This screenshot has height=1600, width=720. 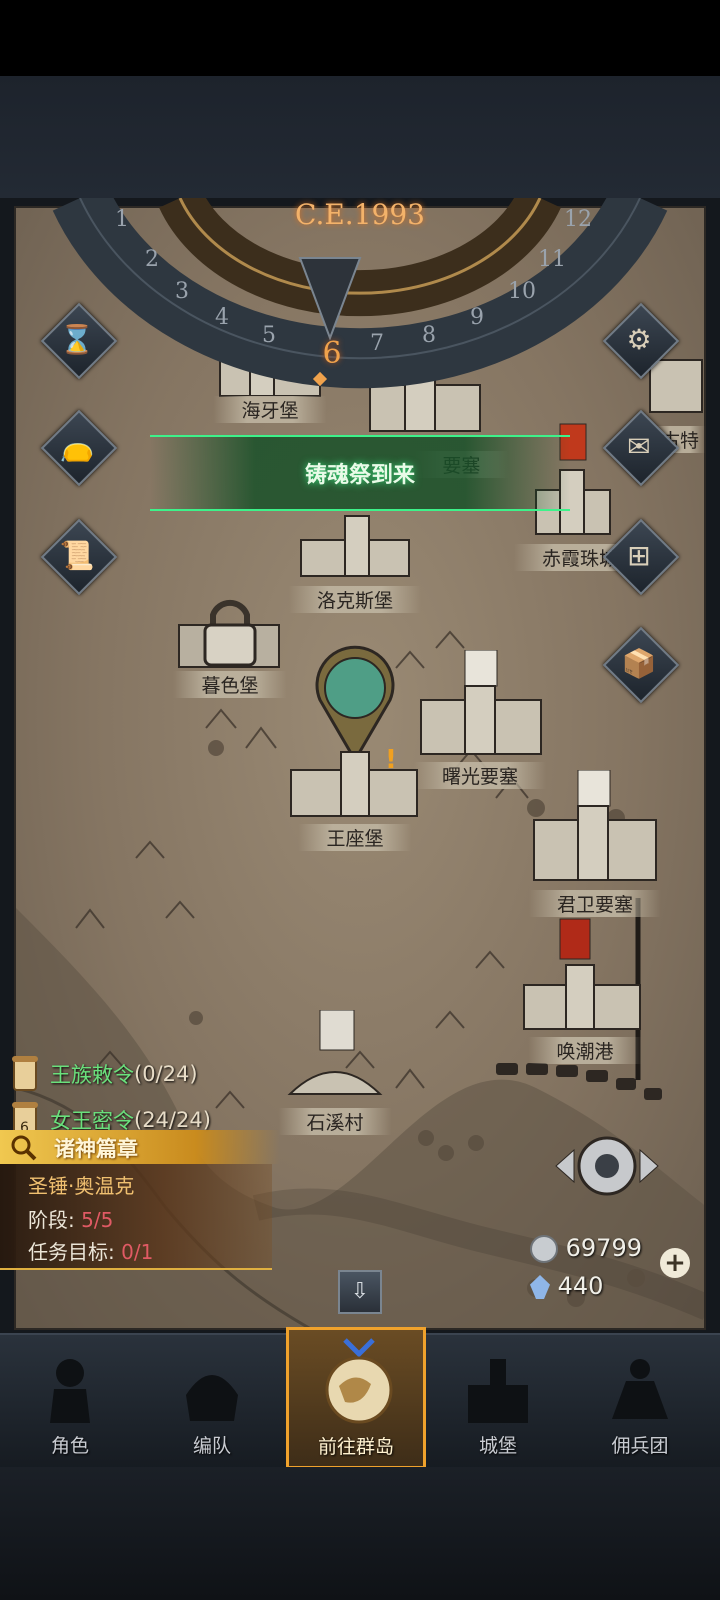 What do you see at coordinates (136, 1217) in the screenshot?
I see `saga-body: 圣锤·奥温克 阶段: 5/5 任务目标: 0/1` at bounding box center [136, 1217].